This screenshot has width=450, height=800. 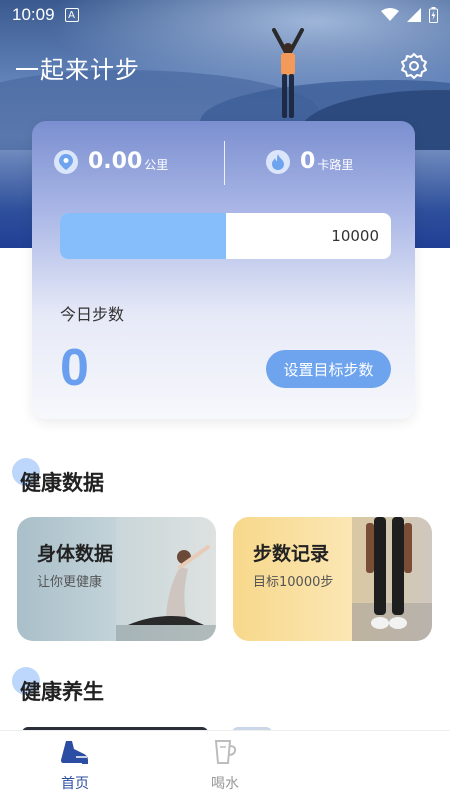 I want to click on legs-stretch-illustration, so click(x=392, y=579).